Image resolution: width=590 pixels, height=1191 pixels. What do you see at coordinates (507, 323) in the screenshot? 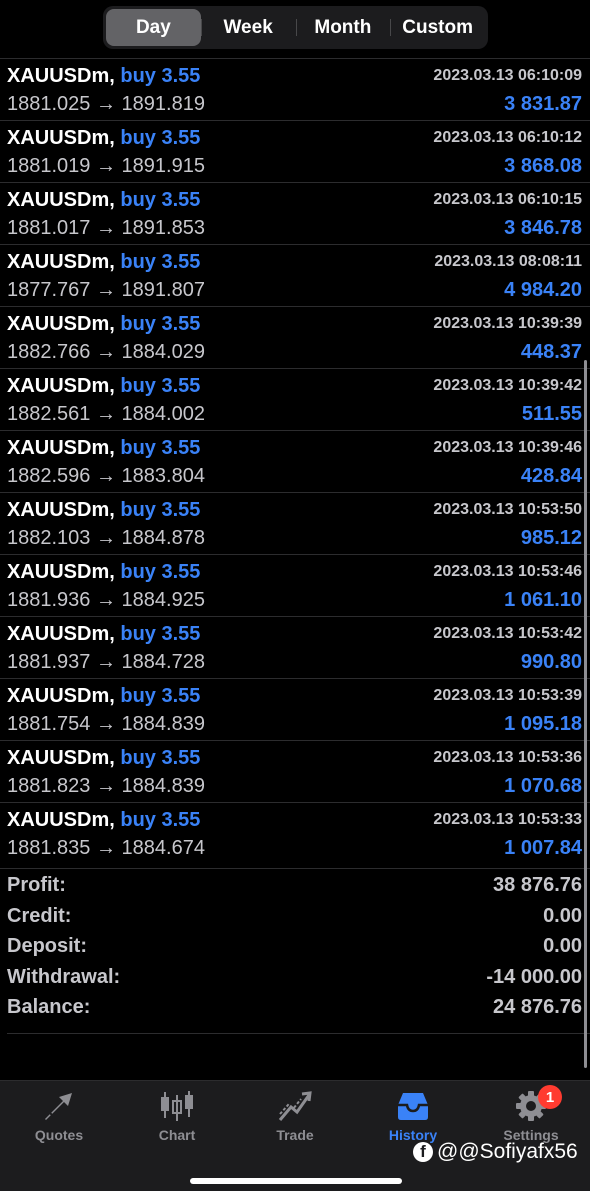
I see `trade-time: 2023.03.13 10:39:39` at bounding box center [507, 323].